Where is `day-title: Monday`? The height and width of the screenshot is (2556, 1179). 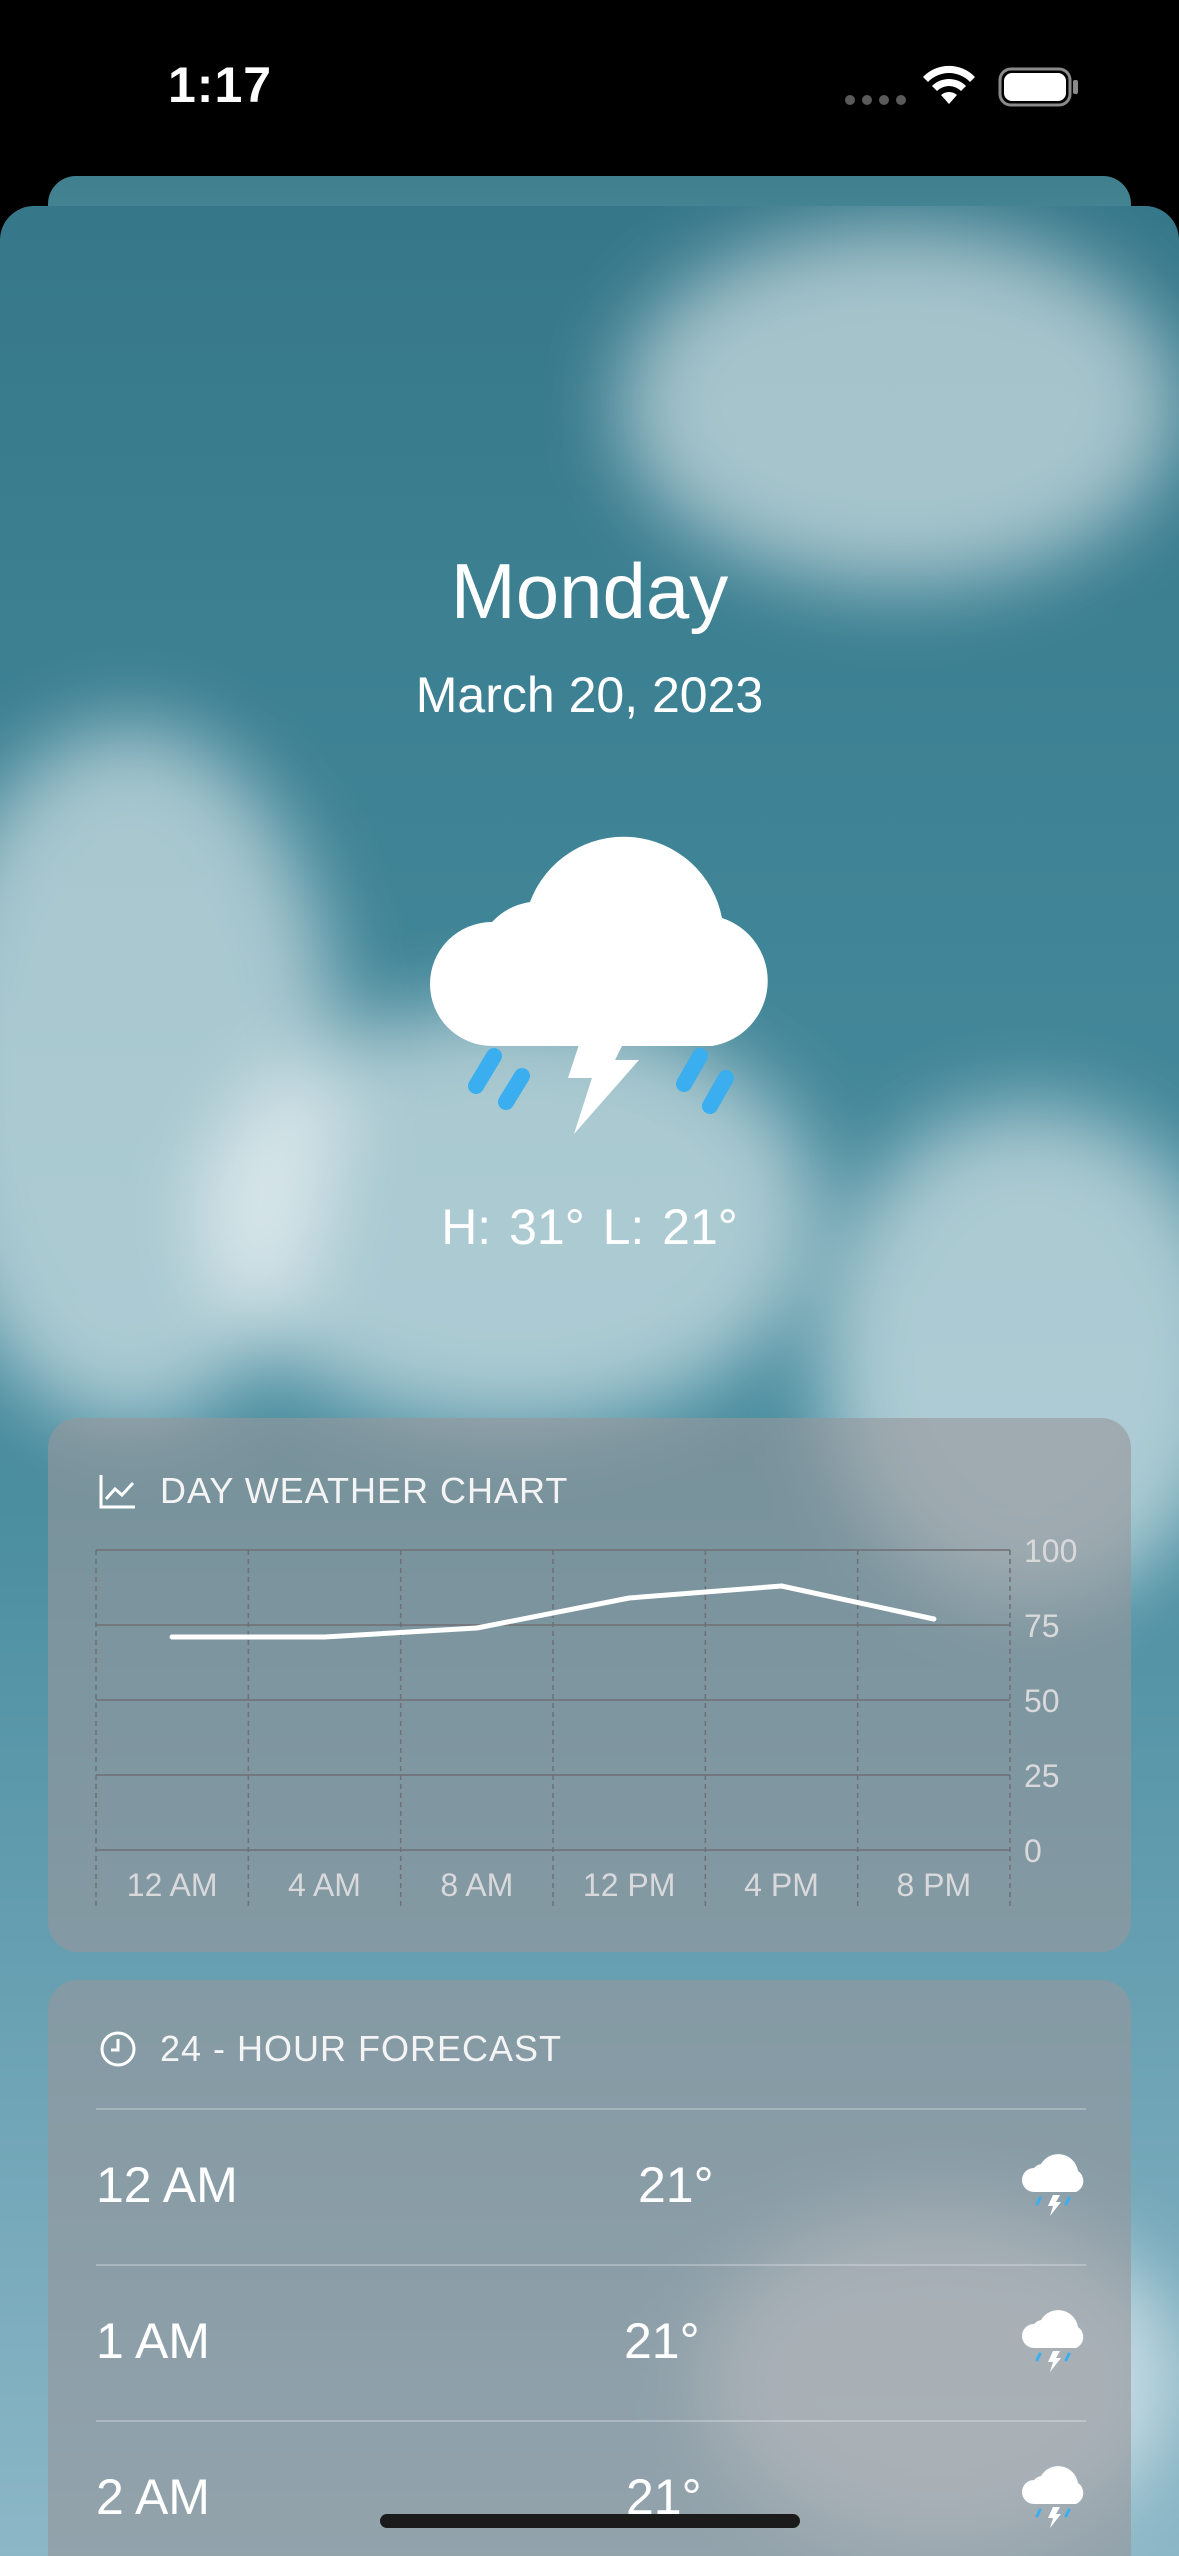 day-title: Monday is located at coordinates (589, 591).